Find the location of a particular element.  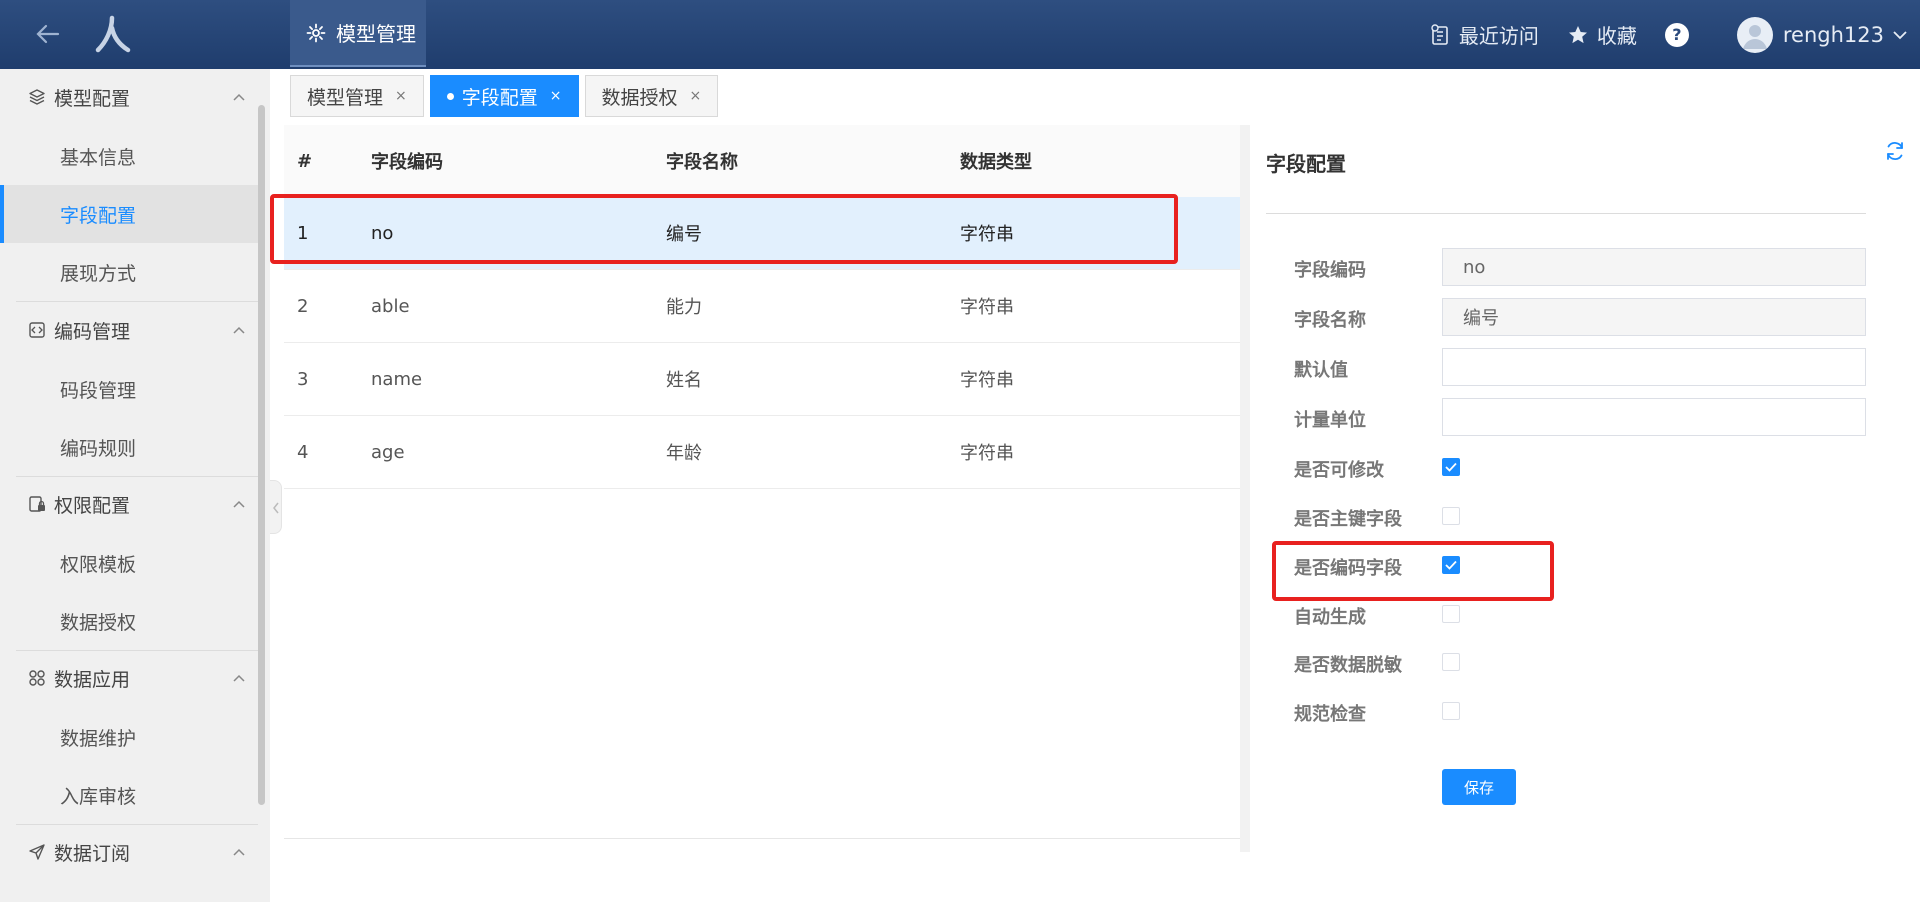

editable-checkbox is located at coordinates (1451, 467).